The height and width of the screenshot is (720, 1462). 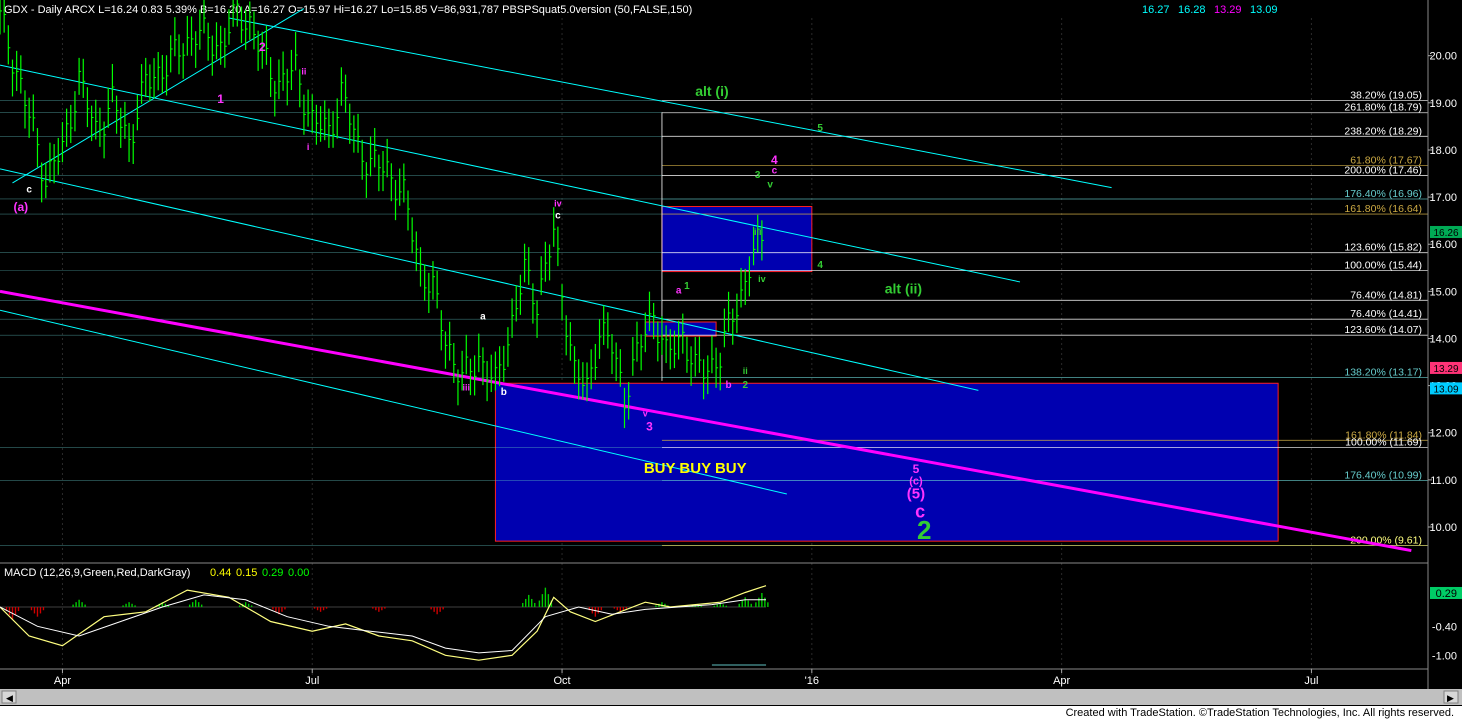 I want to click on annotation-19: ii, so click(x=303, y=72).